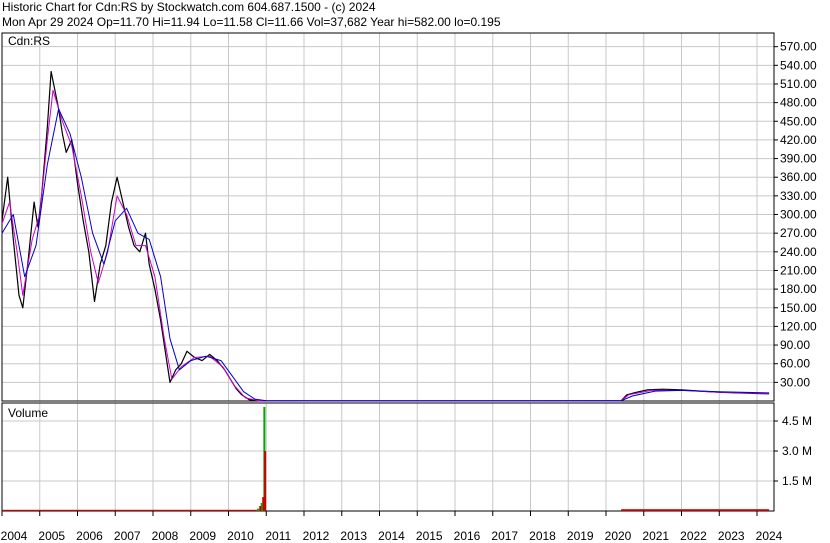 The height and width of the screenshot is (543, 830). What do you see at coordinates (798, 270) in the screenshot?
I see `price-tick-label: 210.00` at bounding box center [798, 270].